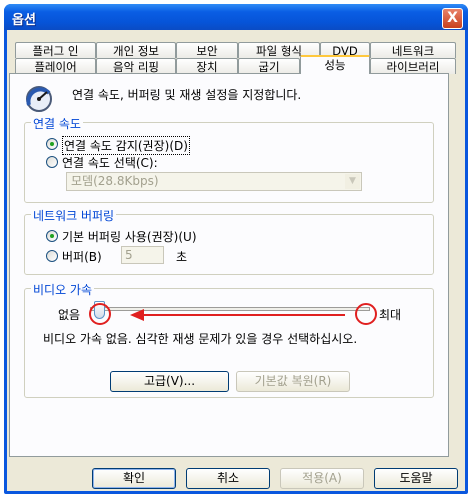  Describe the element at coordinates (52, 236) in the screenshot. I see `default-buffering-radio` at that location.